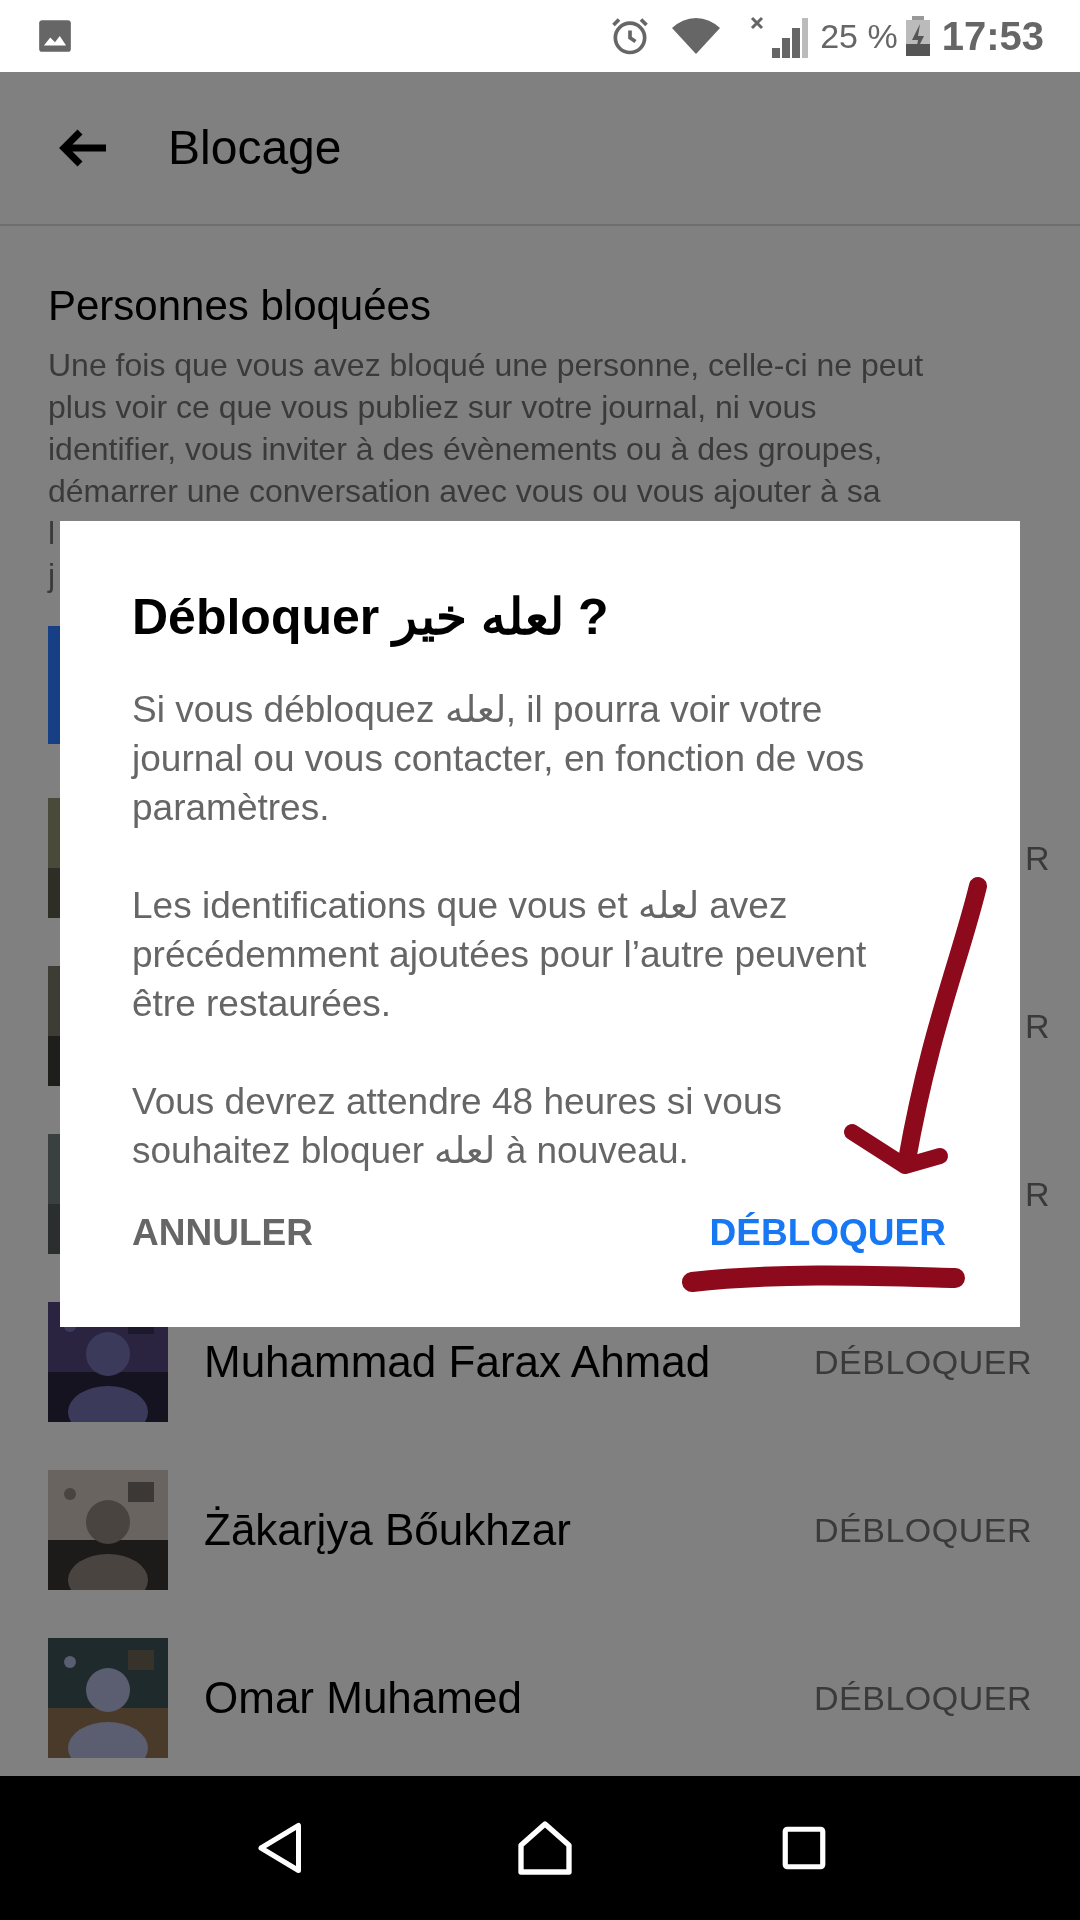 This screenshot has height=1920, width=1080. What do you see at coordinates (499, 759) in the screenshot?
I see `dialog-message: Si vous débloquez لعله, il pourra voir votre journal ou vous contacter, en fonction de vos paramètres.` at bounding box center [499, 759].